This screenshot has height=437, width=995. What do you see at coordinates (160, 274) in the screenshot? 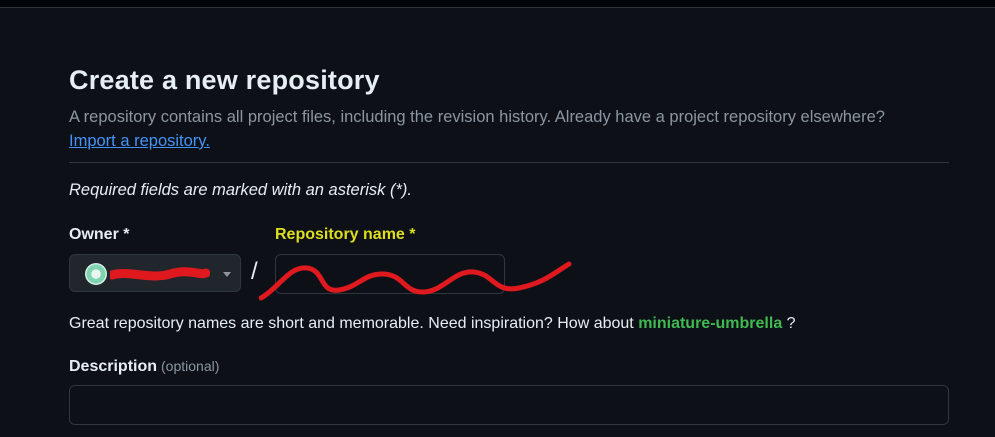
I see `redacted-owner-name` at bounding box center [160, 274].